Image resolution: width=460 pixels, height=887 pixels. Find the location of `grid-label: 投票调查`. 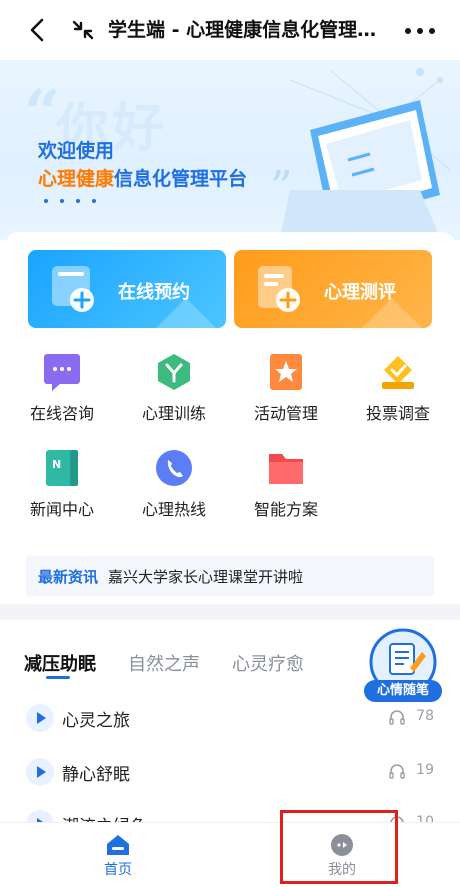

grid-label: 投票调查 is located at coordinates (397, 413).